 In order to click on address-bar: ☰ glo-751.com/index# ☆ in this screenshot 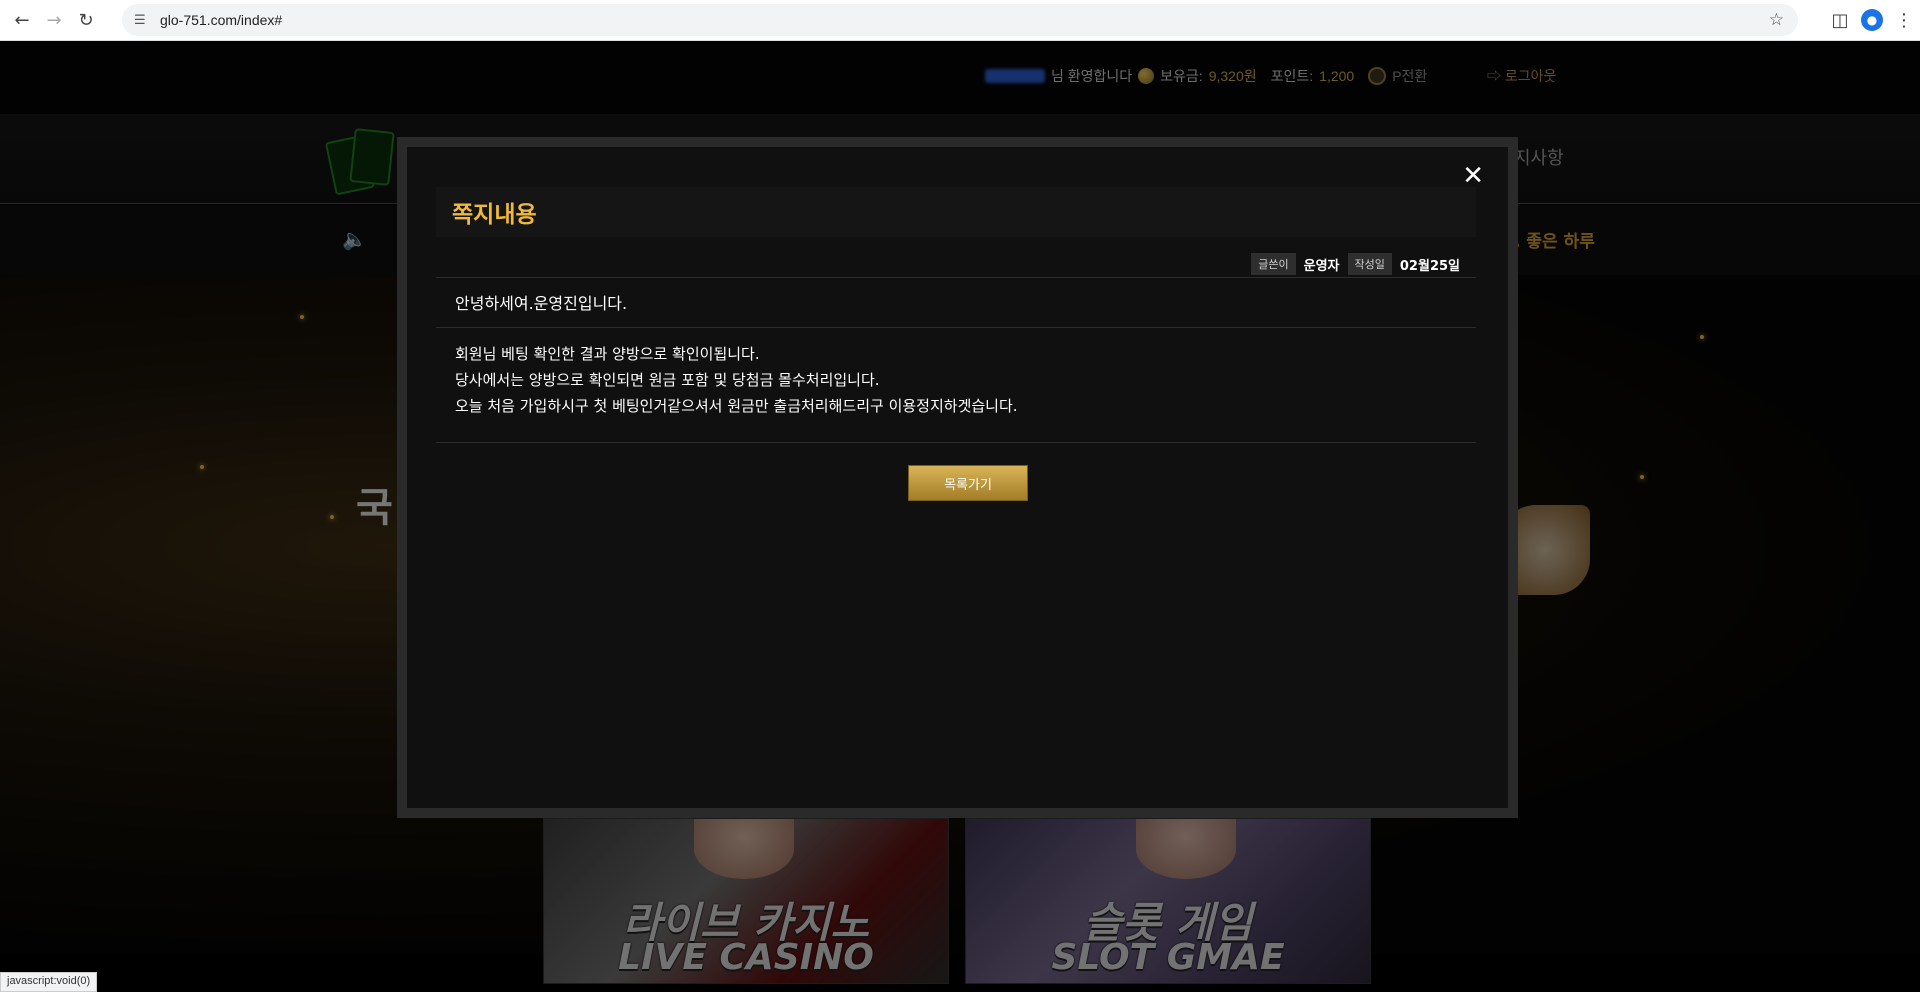, I will do `click(960, 20)`.